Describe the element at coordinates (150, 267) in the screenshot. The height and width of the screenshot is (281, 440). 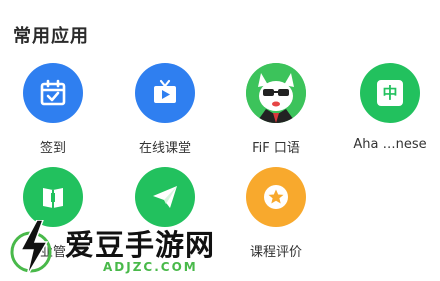
I see `watermark-url: ADJZC.COM` at that location.